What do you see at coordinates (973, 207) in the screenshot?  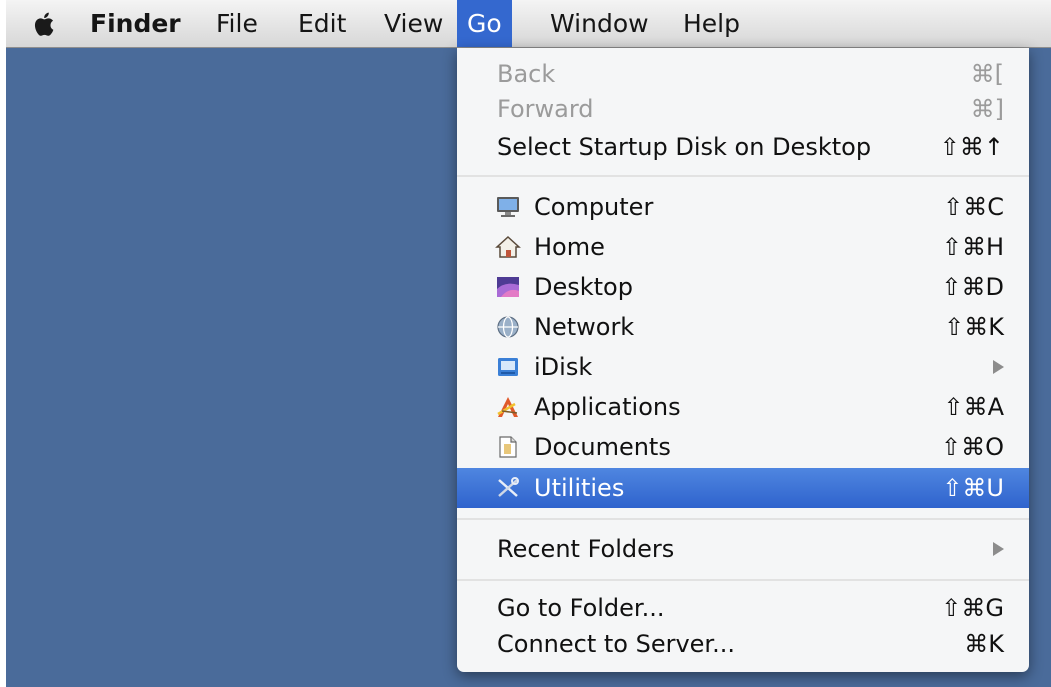 I see `shortcut-label: ⇧⌘C` at bounding box center [973, 207].